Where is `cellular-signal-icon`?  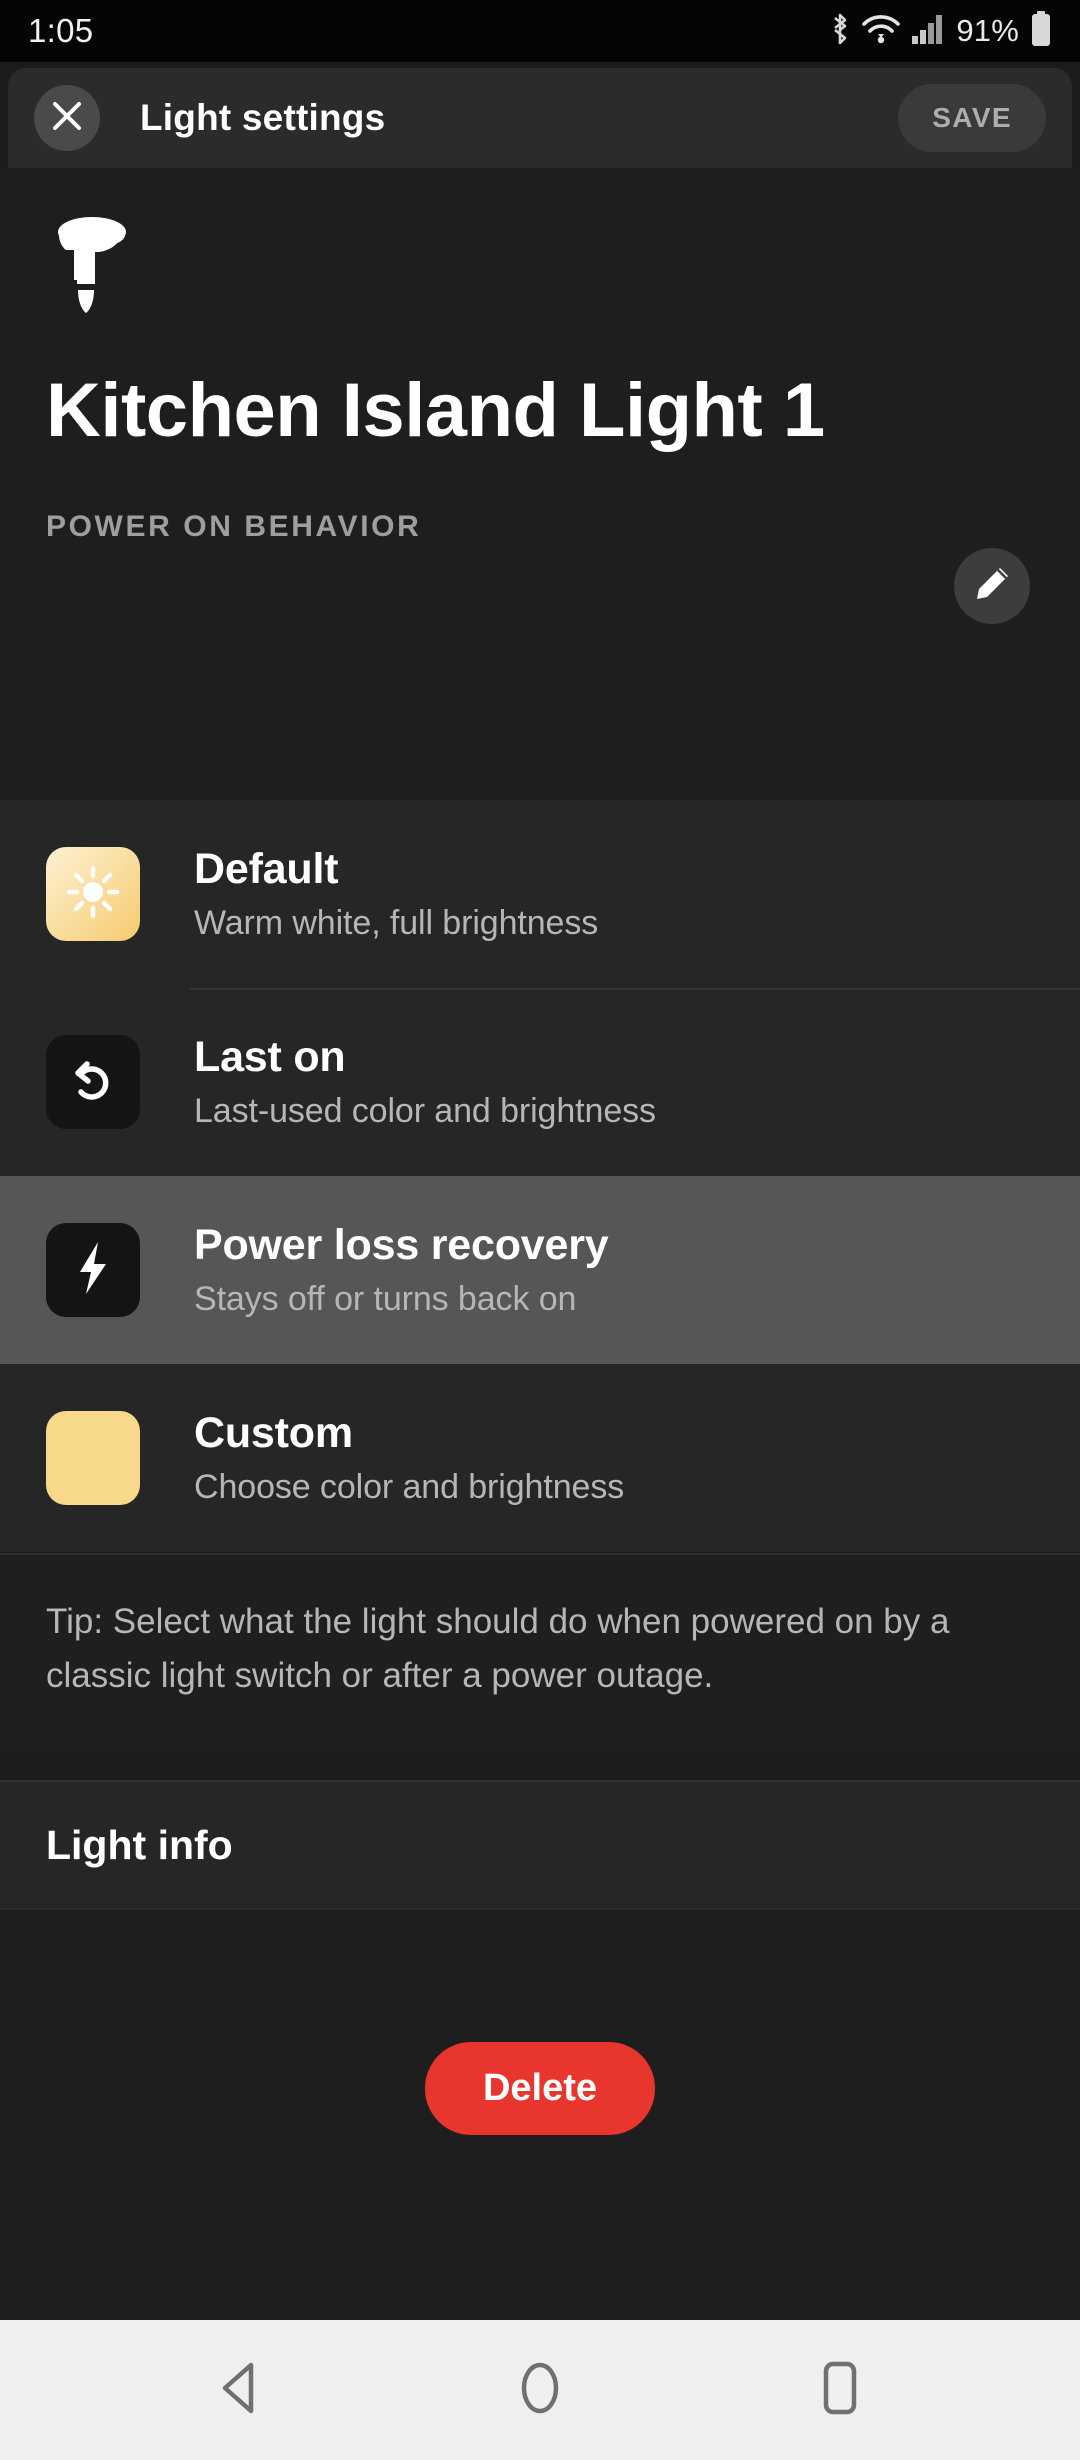 cellular-signal-icon is located at coordinates (928, 31).